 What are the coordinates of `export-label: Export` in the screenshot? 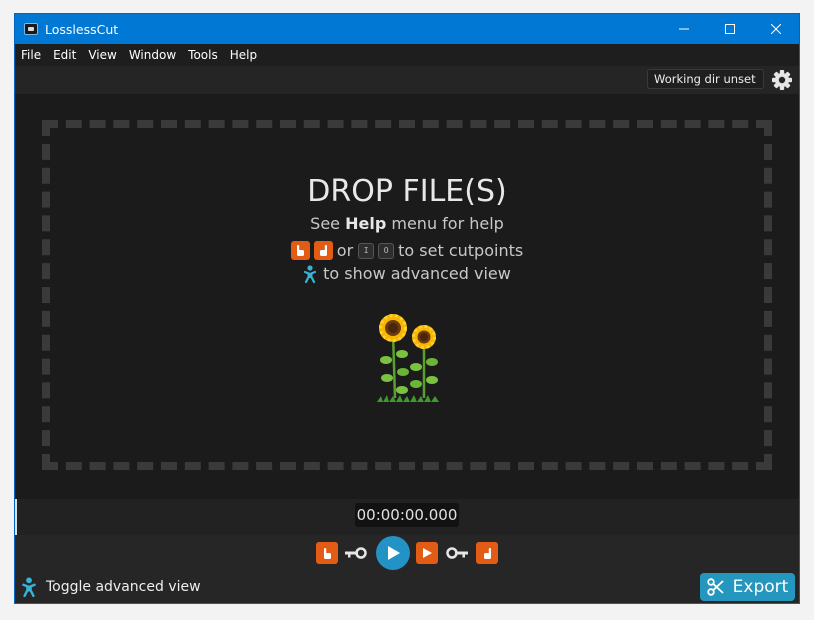 It's located at (760, 587).